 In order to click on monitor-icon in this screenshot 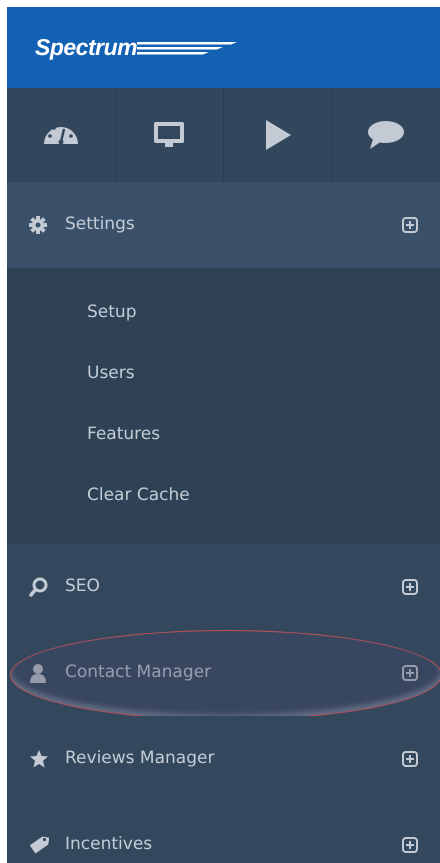, I will do `click(169, 135)`.